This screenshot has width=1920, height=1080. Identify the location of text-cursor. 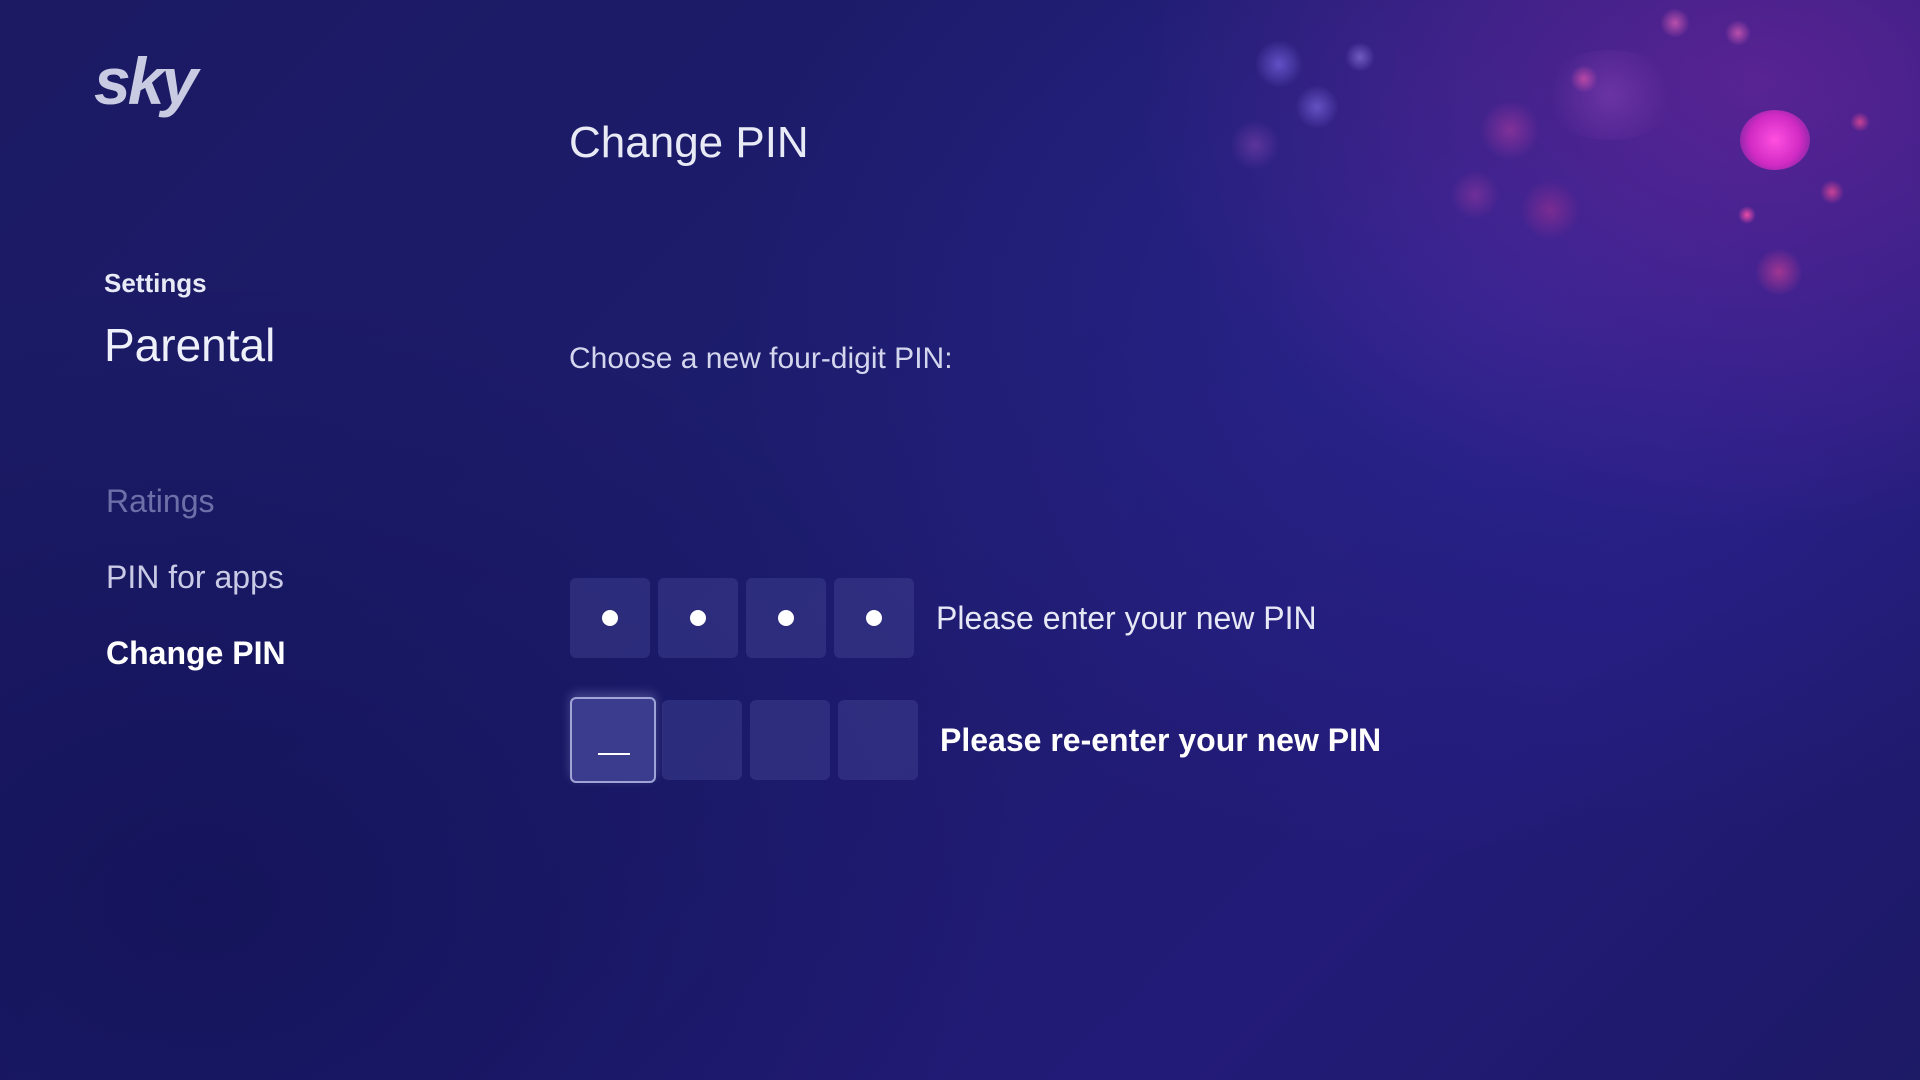
(614, 754).